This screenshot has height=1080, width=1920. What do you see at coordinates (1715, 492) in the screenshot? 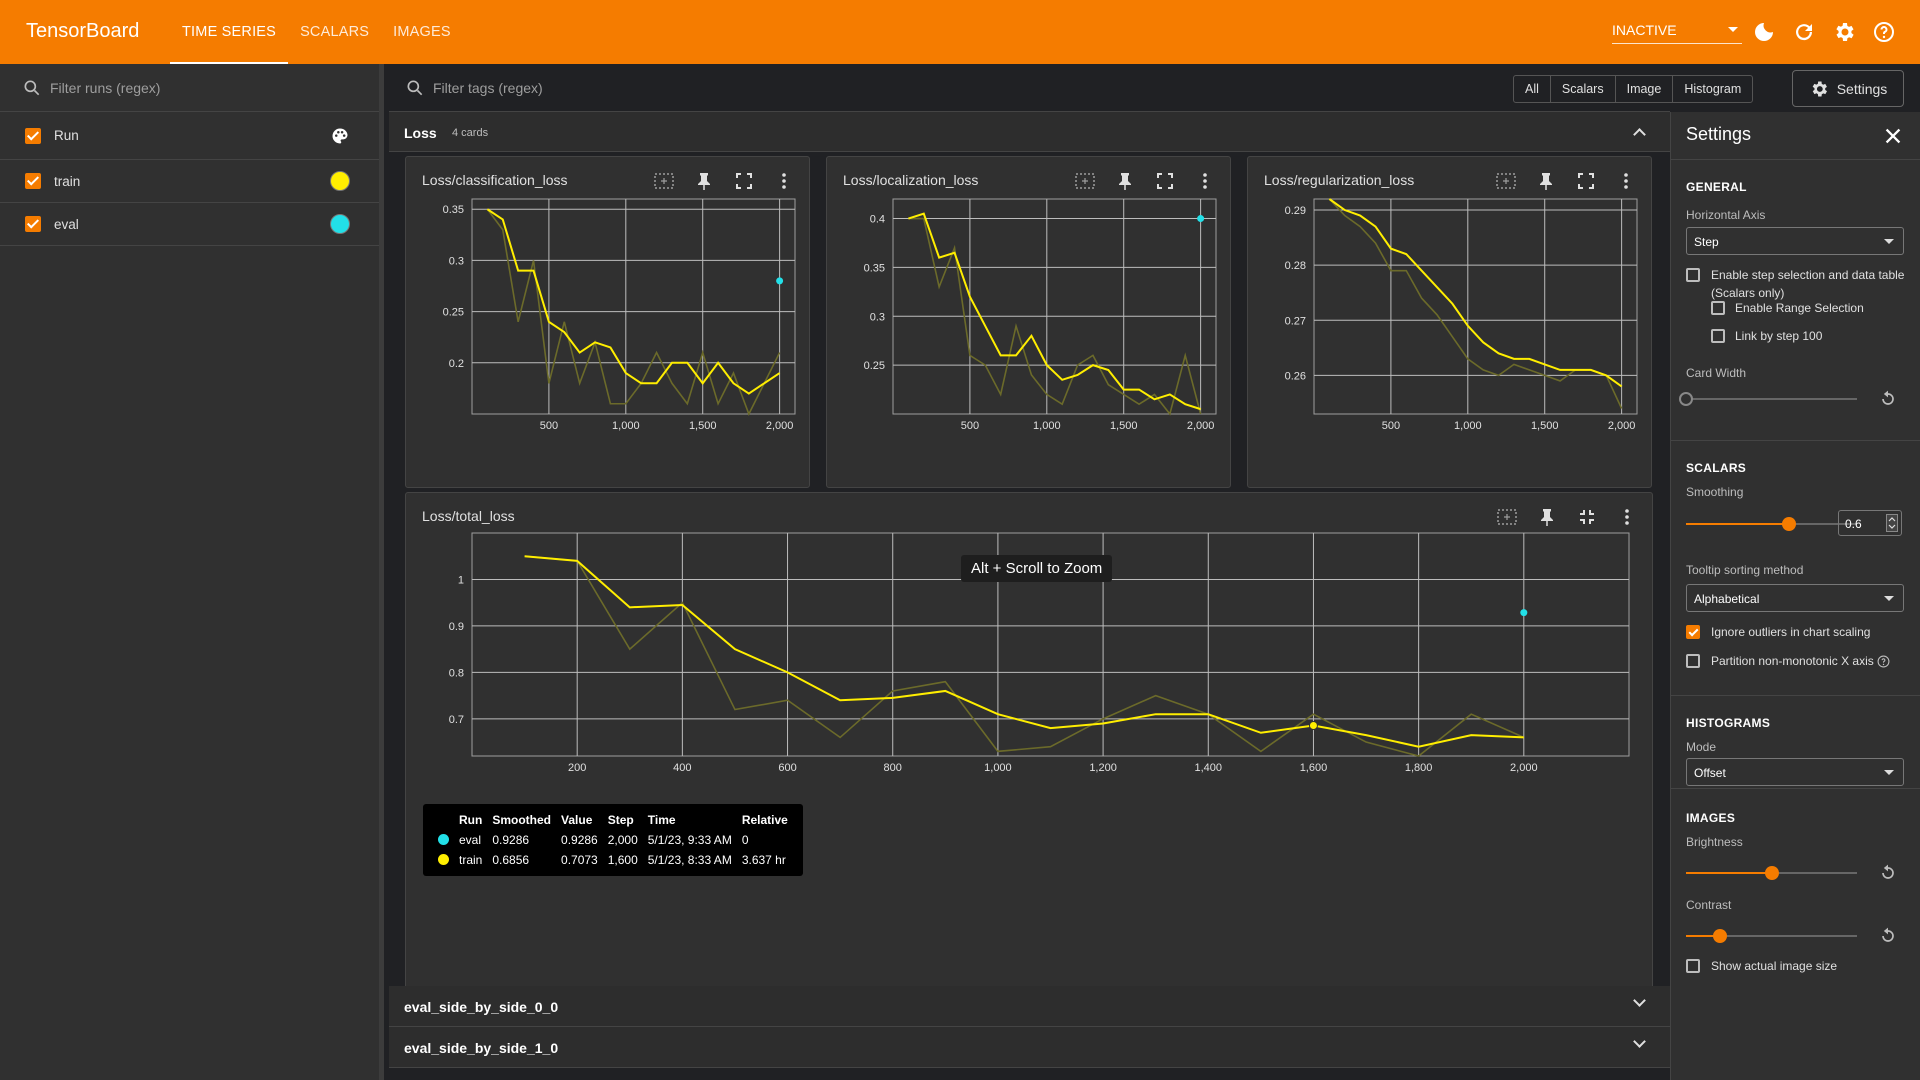
I see `smoothing-label: Smoothing` at bounding box center [1715, 492].